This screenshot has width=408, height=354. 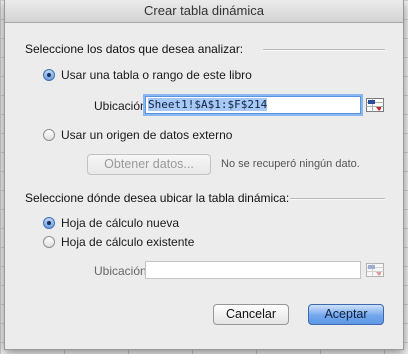 I want to click on destination-range-picker-button, so click(x=375, y=270).